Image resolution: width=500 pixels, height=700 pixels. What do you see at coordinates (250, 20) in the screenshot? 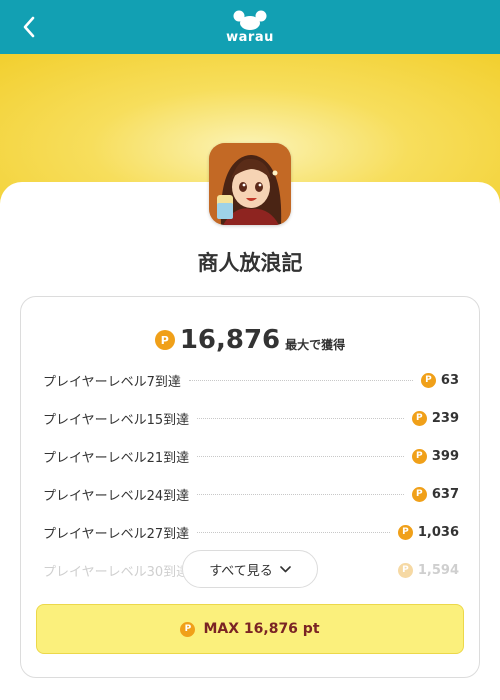
I see `logo-mark-icon` at bounding box center [250, 20].